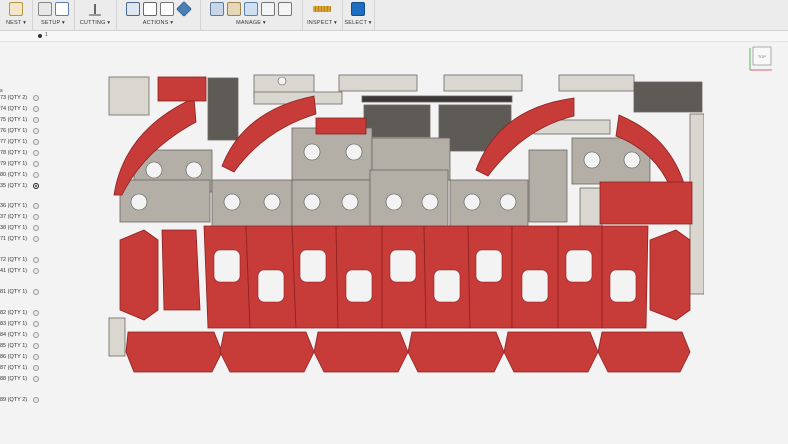 This screenshot has height=444, width=788. What do you see at coordinates (14, 131) in the screenshot?
I see `browser-row-label: 76 (QTY 1)` at bounding box center [14, 131].